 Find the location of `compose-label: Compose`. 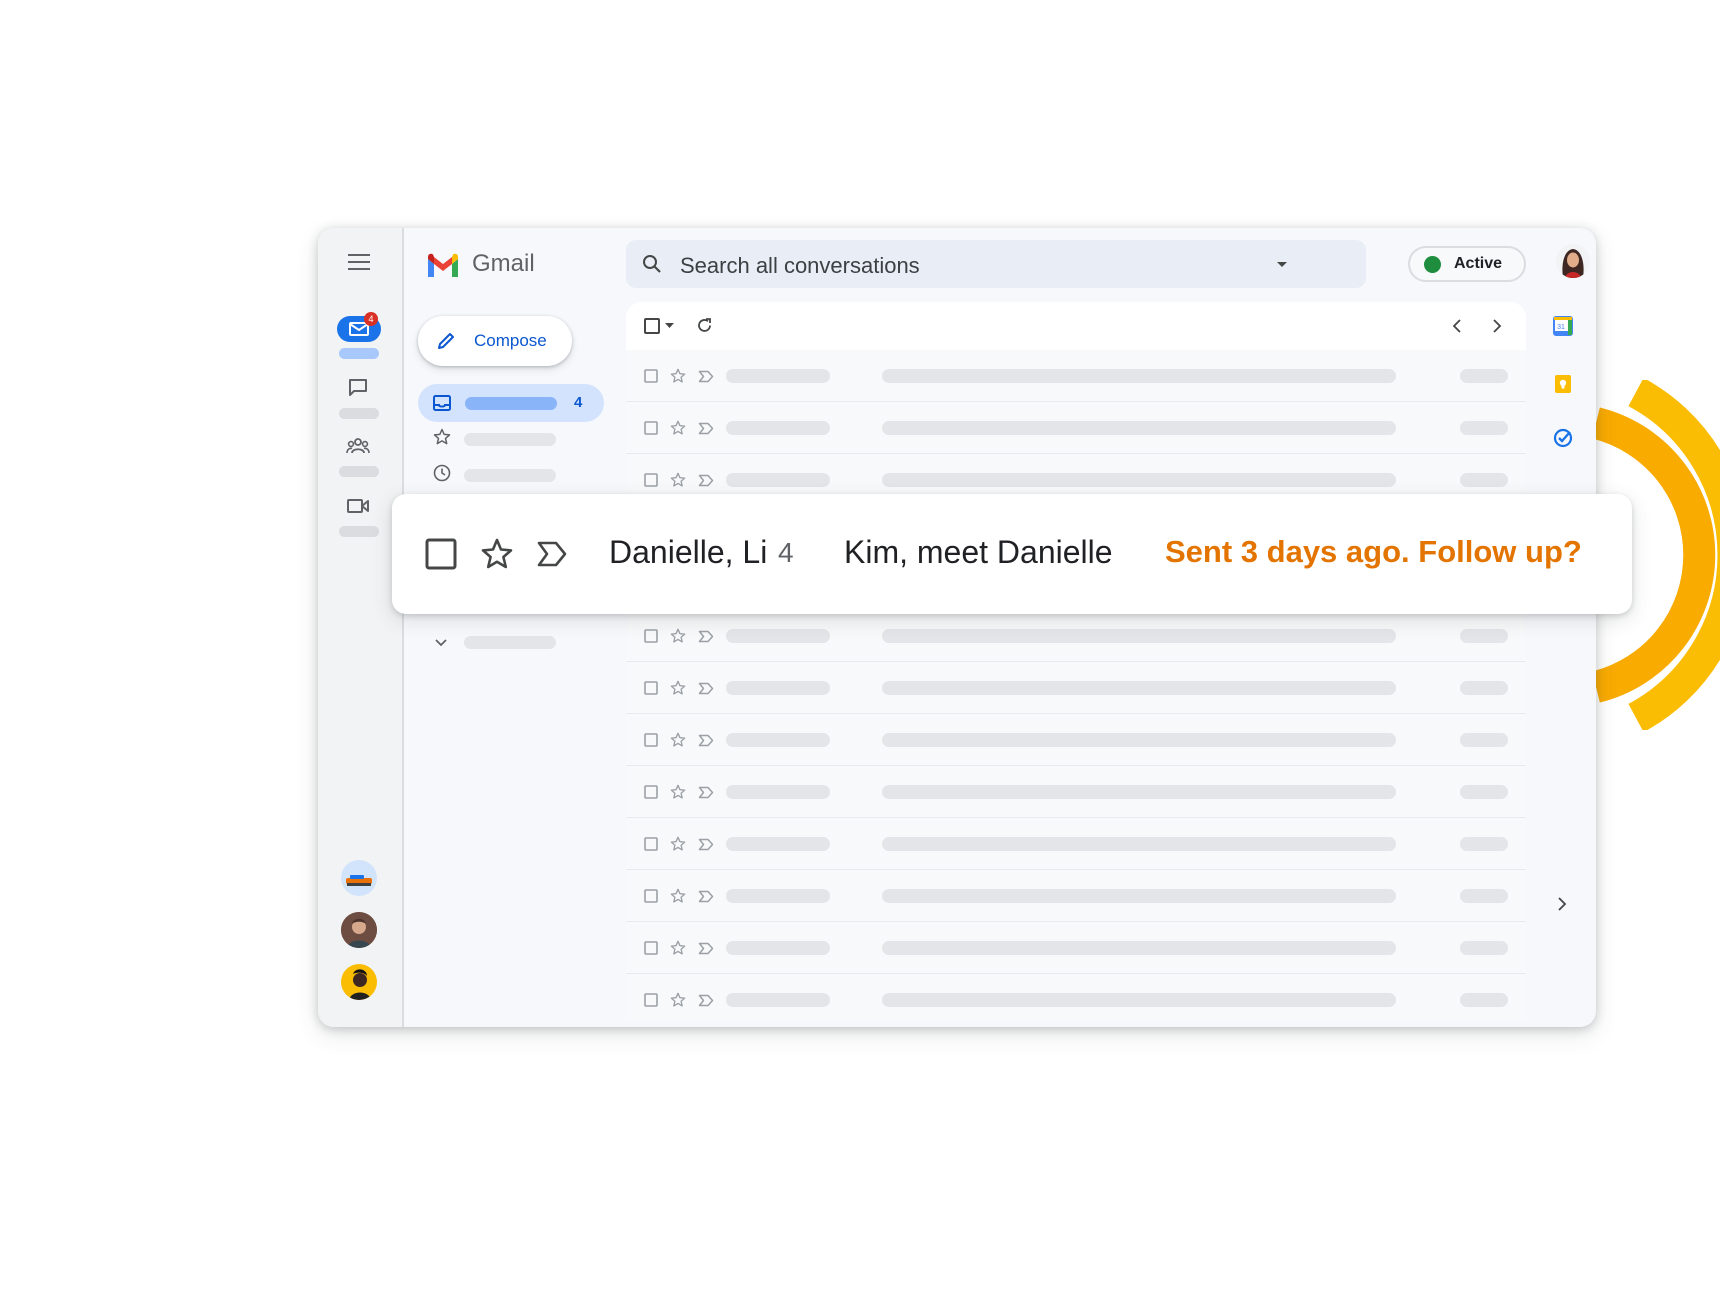

compose-label: Compose is located at coordinates (510, 340).